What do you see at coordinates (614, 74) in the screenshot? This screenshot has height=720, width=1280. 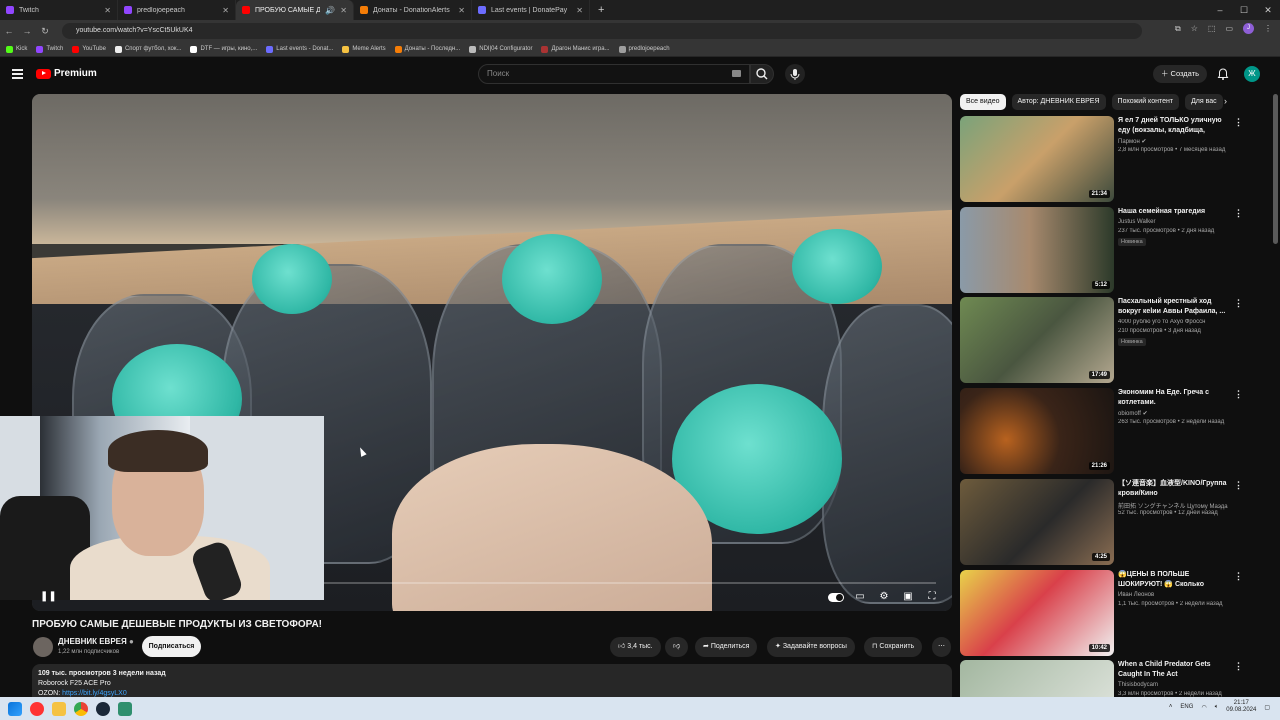 I see `search-input: Поиск` at bounding box center [614, 74].